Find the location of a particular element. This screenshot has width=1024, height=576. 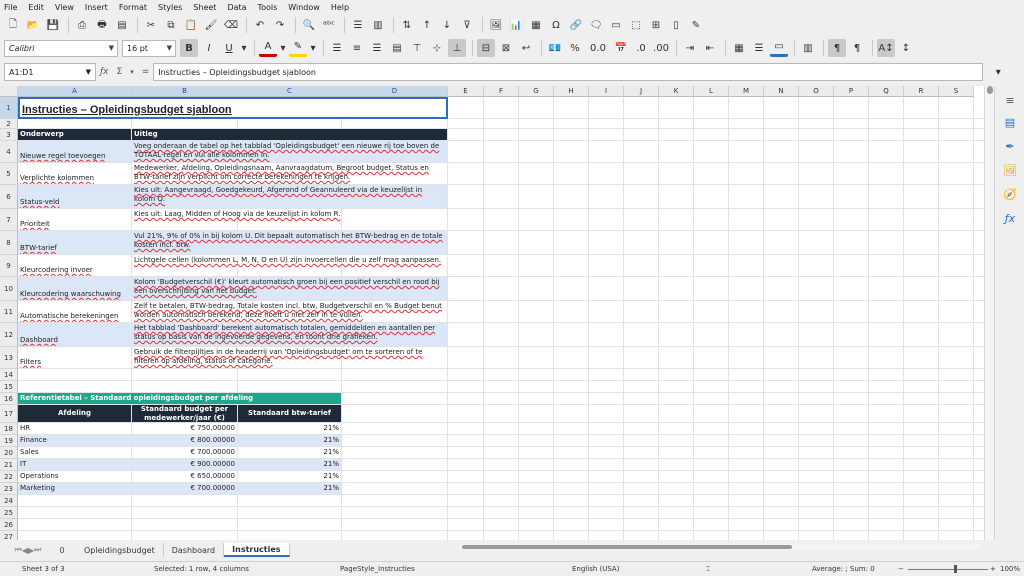

split-window-icon: ▯ is located at coordinates (676, 25).